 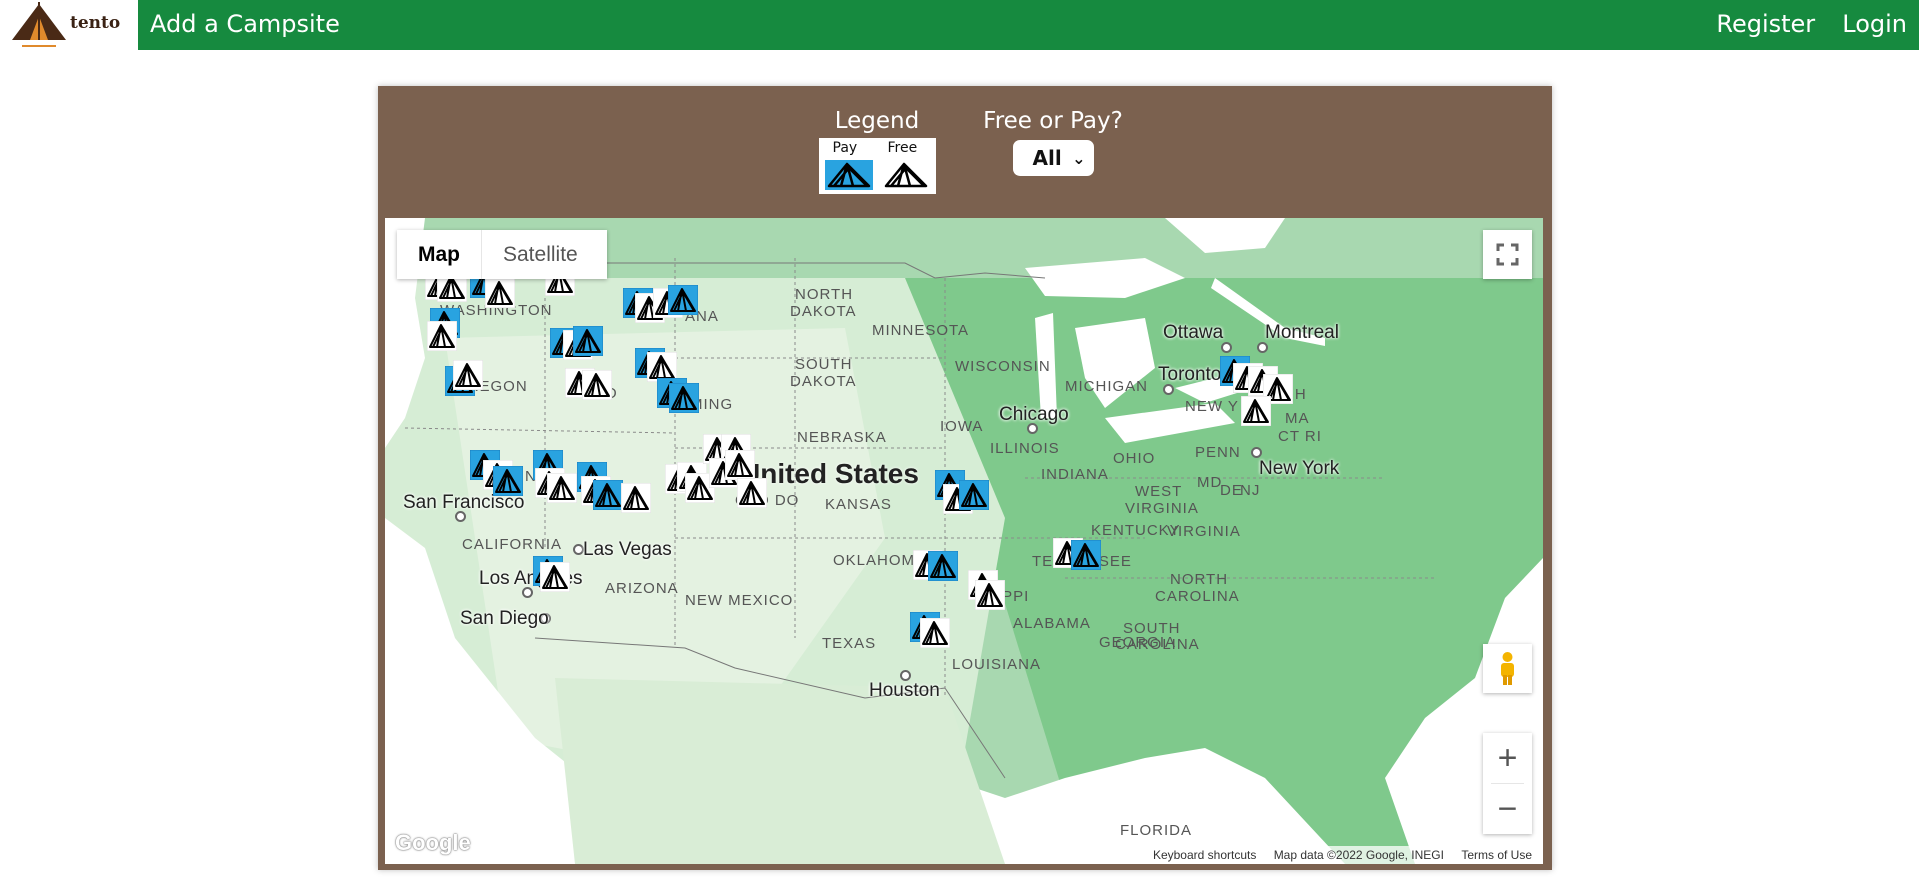 I want to click on keyboard-shortcuts-link: Keyboard shortcuts, so click(x=1204, y=855).